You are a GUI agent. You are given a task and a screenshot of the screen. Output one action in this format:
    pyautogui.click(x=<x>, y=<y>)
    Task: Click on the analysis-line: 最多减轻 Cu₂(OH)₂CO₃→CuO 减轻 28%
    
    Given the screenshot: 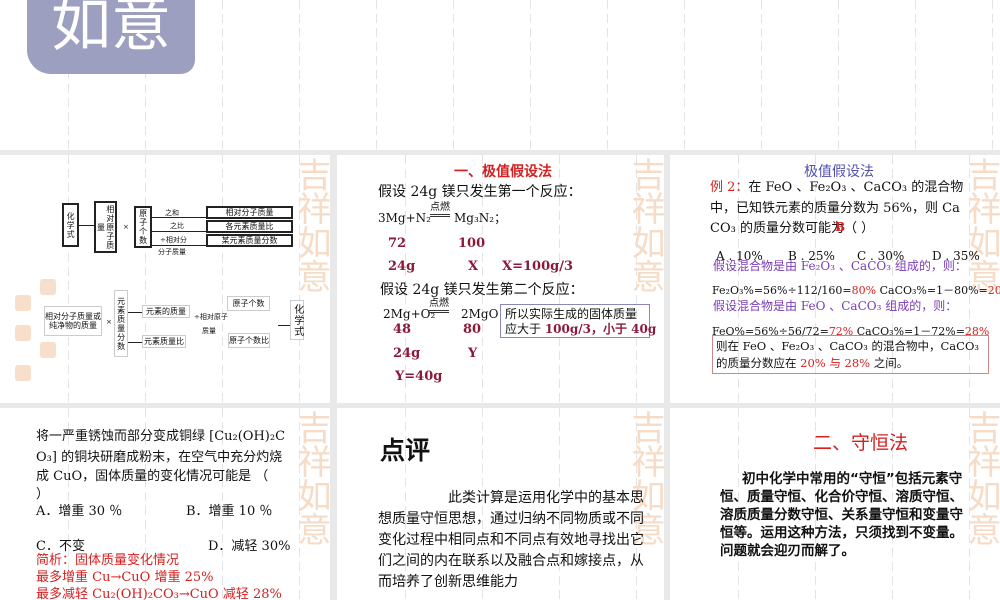 What is the action you would take?
    pyautogui.click(x=159, y=593)
    